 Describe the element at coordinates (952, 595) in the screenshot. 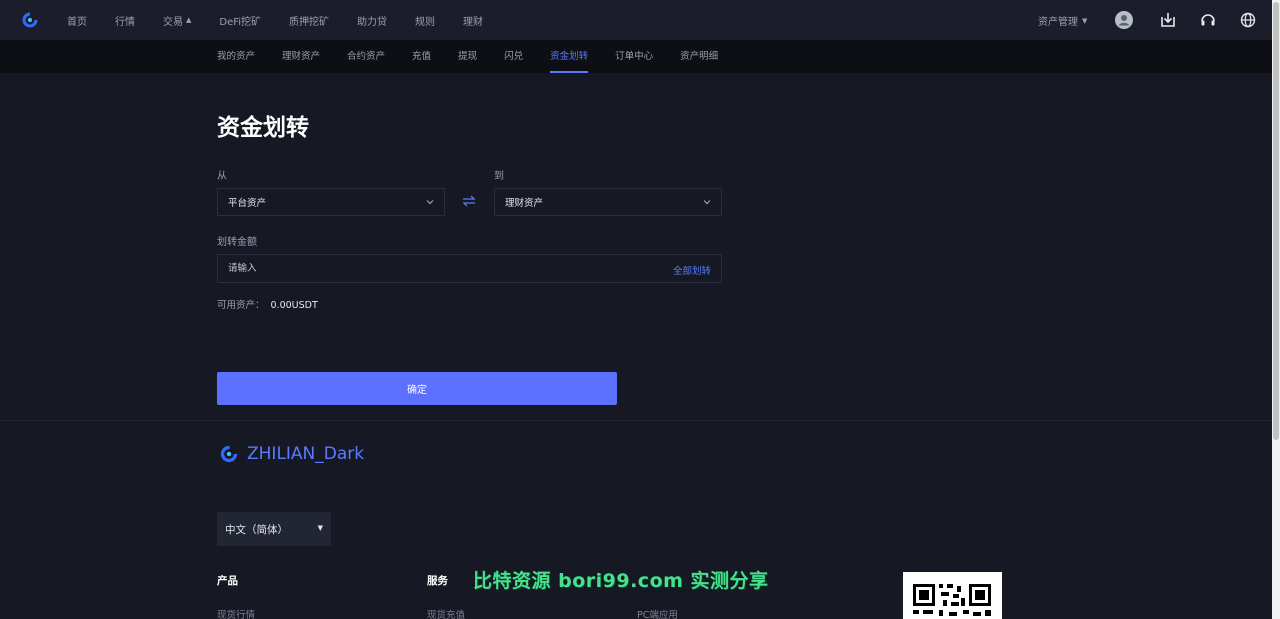

I see `qr-code-icon` at that location.